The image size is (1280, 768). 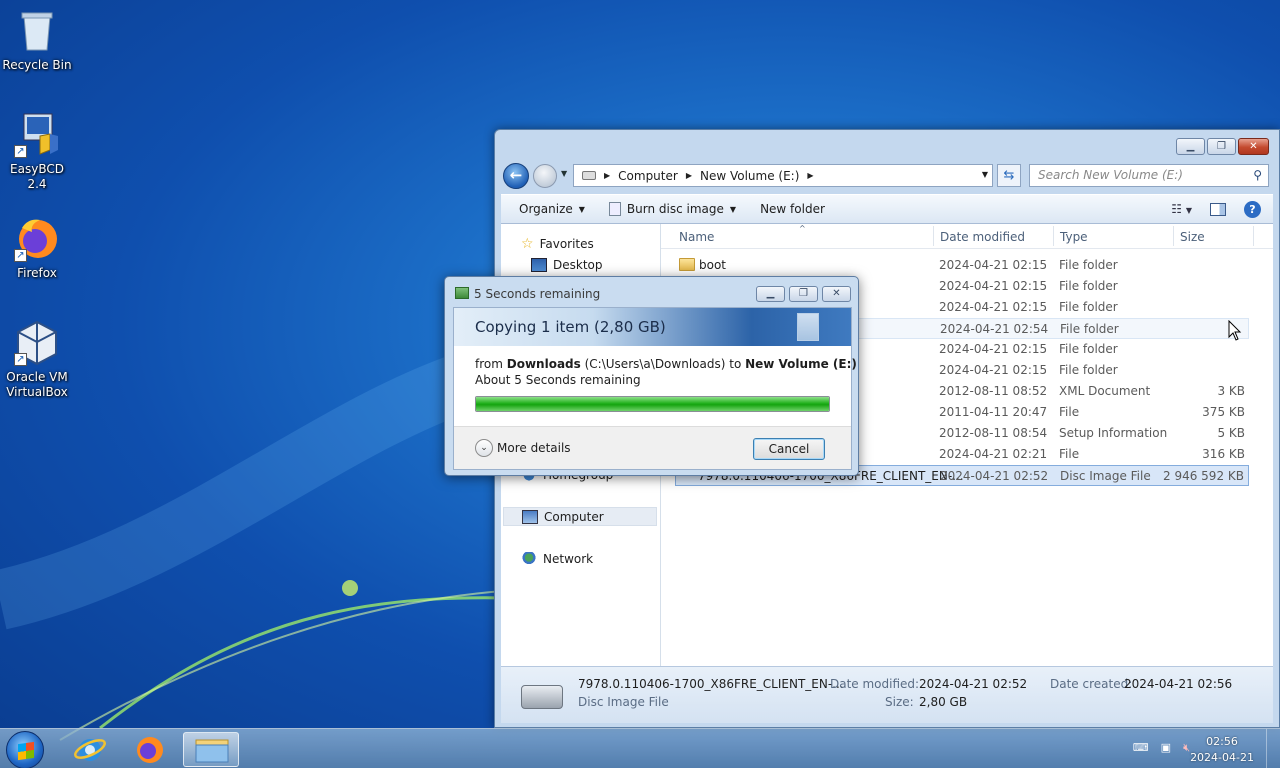 What do you see at coordinates (1074, 237) in the screenshot?
I see `column-type: Type` at bounding box center [1074, 237].